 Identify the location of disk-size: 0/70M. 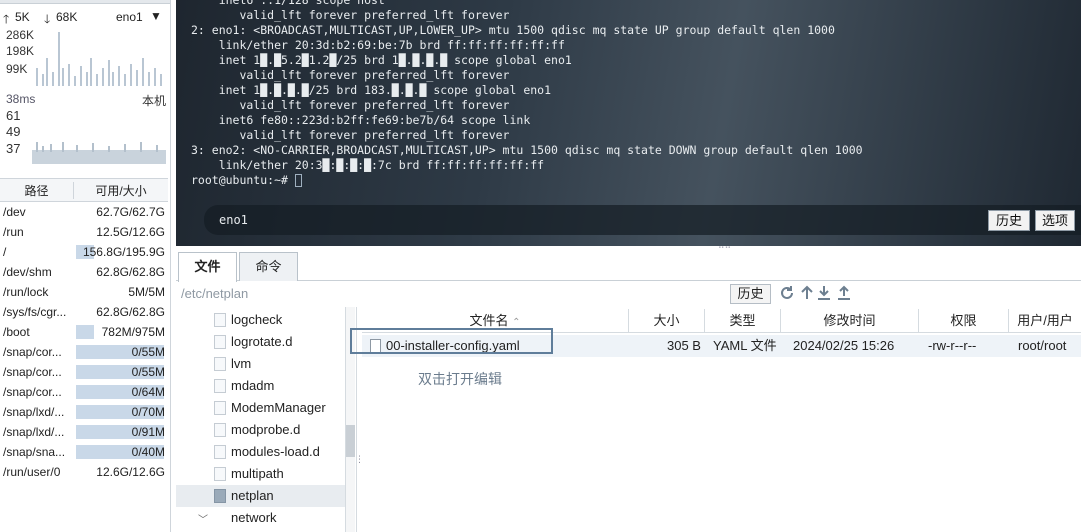
(148, 412).